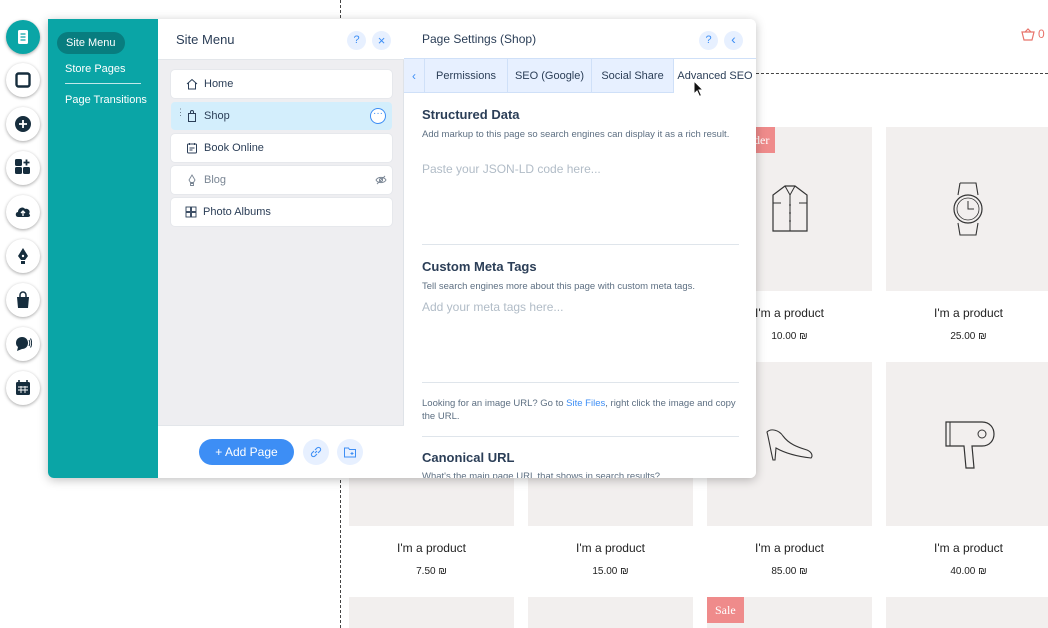 The image size is (1048, 628). I want to click on page-settings-title: Page Settings (Shop), so click(479, 39).